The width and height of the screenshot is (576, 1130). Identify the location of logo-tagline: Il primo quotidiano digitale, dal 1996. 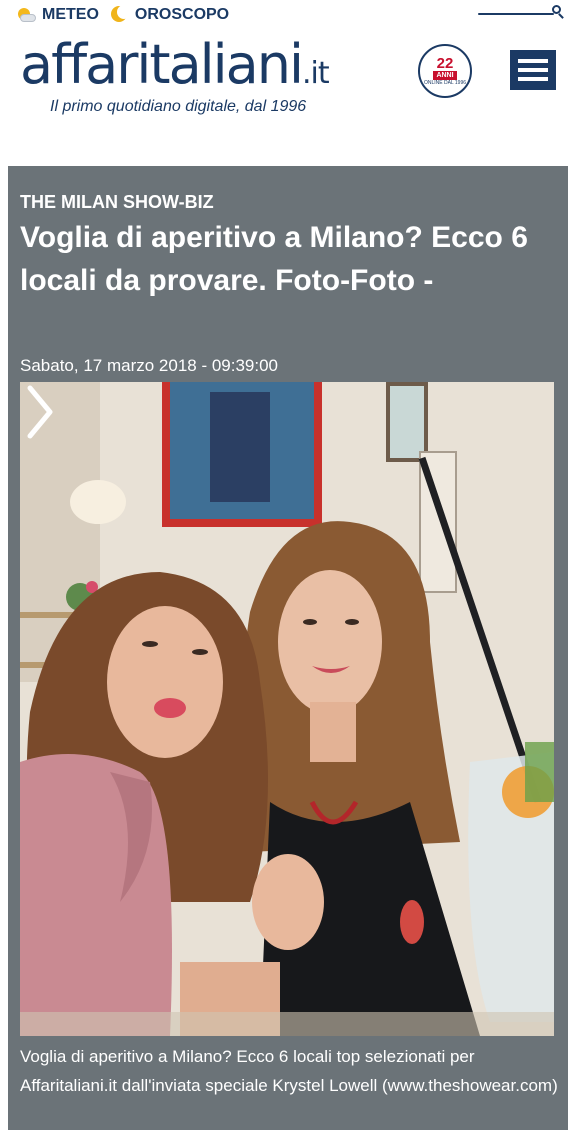
(178, 106).